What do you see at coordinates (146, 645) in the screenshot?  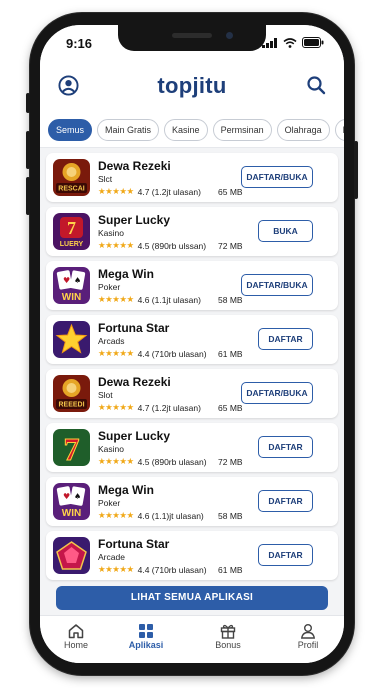 I see `tab-label: Aplikasi` at bounding box center [146, 645].